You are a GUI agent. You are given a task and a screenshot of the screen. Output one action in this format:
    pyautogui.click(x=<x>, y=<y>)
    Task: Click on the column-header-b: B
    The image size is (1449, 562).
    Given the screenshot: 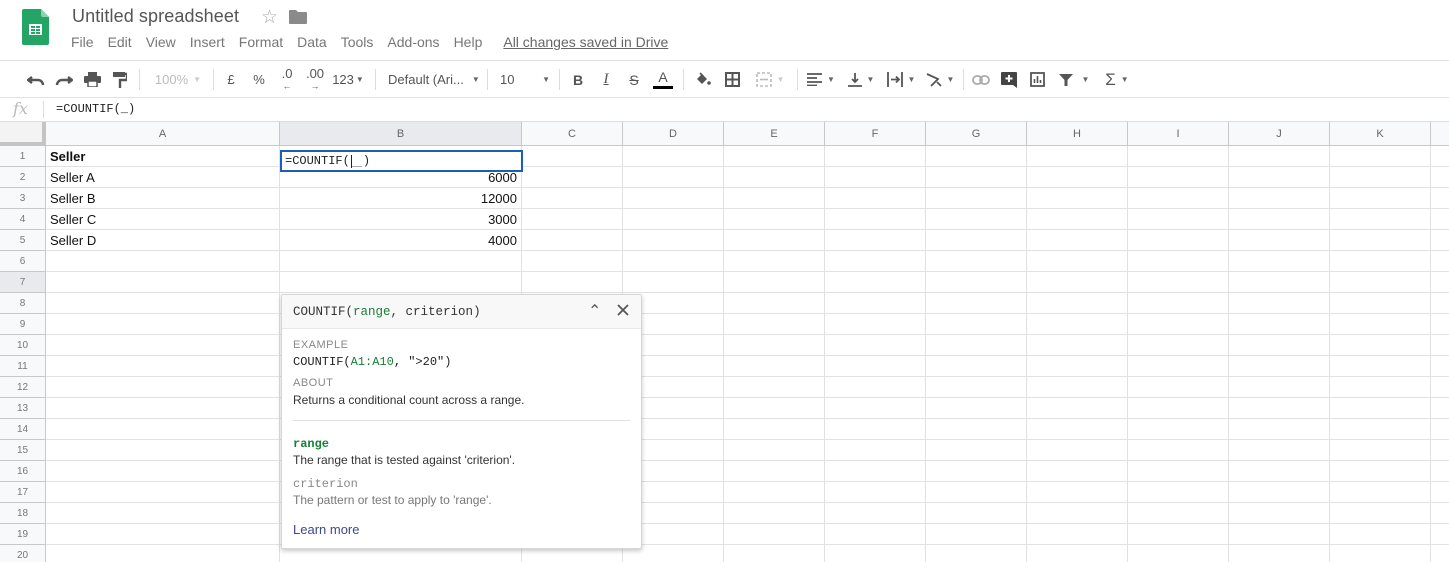 What is the action you would take?
    pyautogui.click(x=401, y=134)
    